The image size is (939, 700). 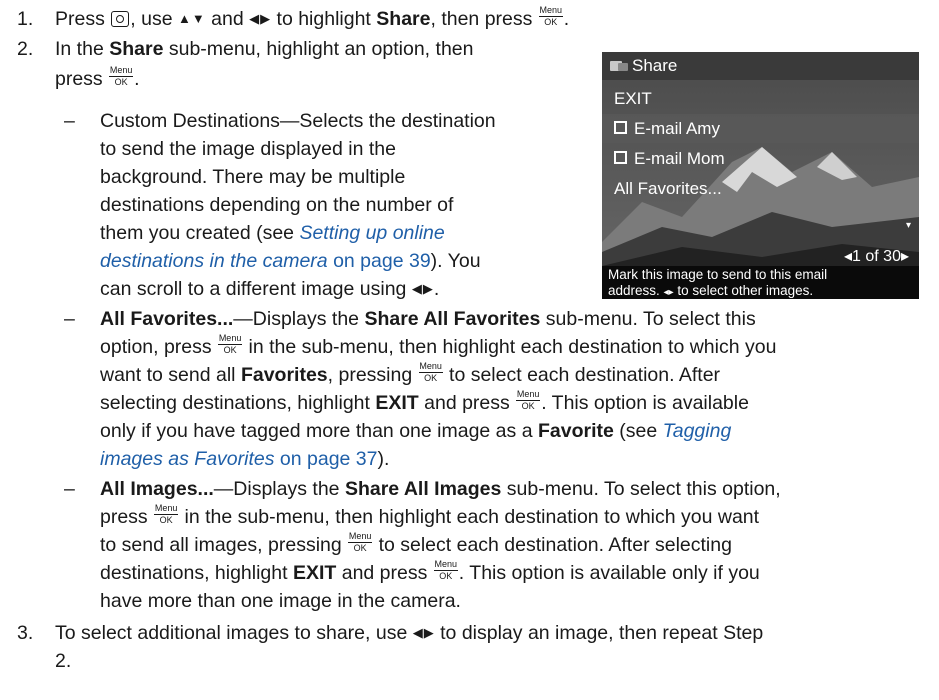 What do you see at coordinates (187, 459) in the screenshot?
I see `tagging-favorites-link-cont: images as Favorites` at bounding box center [187, 459].